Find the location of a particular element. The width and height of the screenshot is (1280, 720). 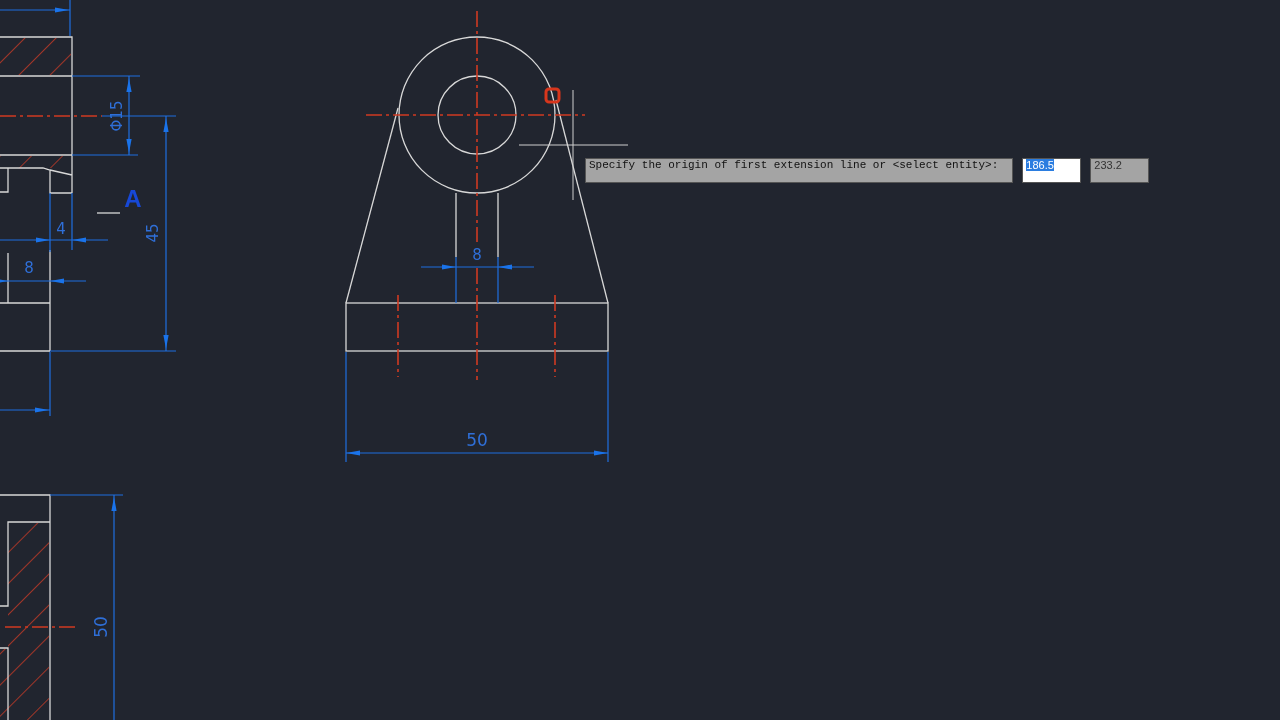

dimension-text: 4 is located at coordinates (61, 229).